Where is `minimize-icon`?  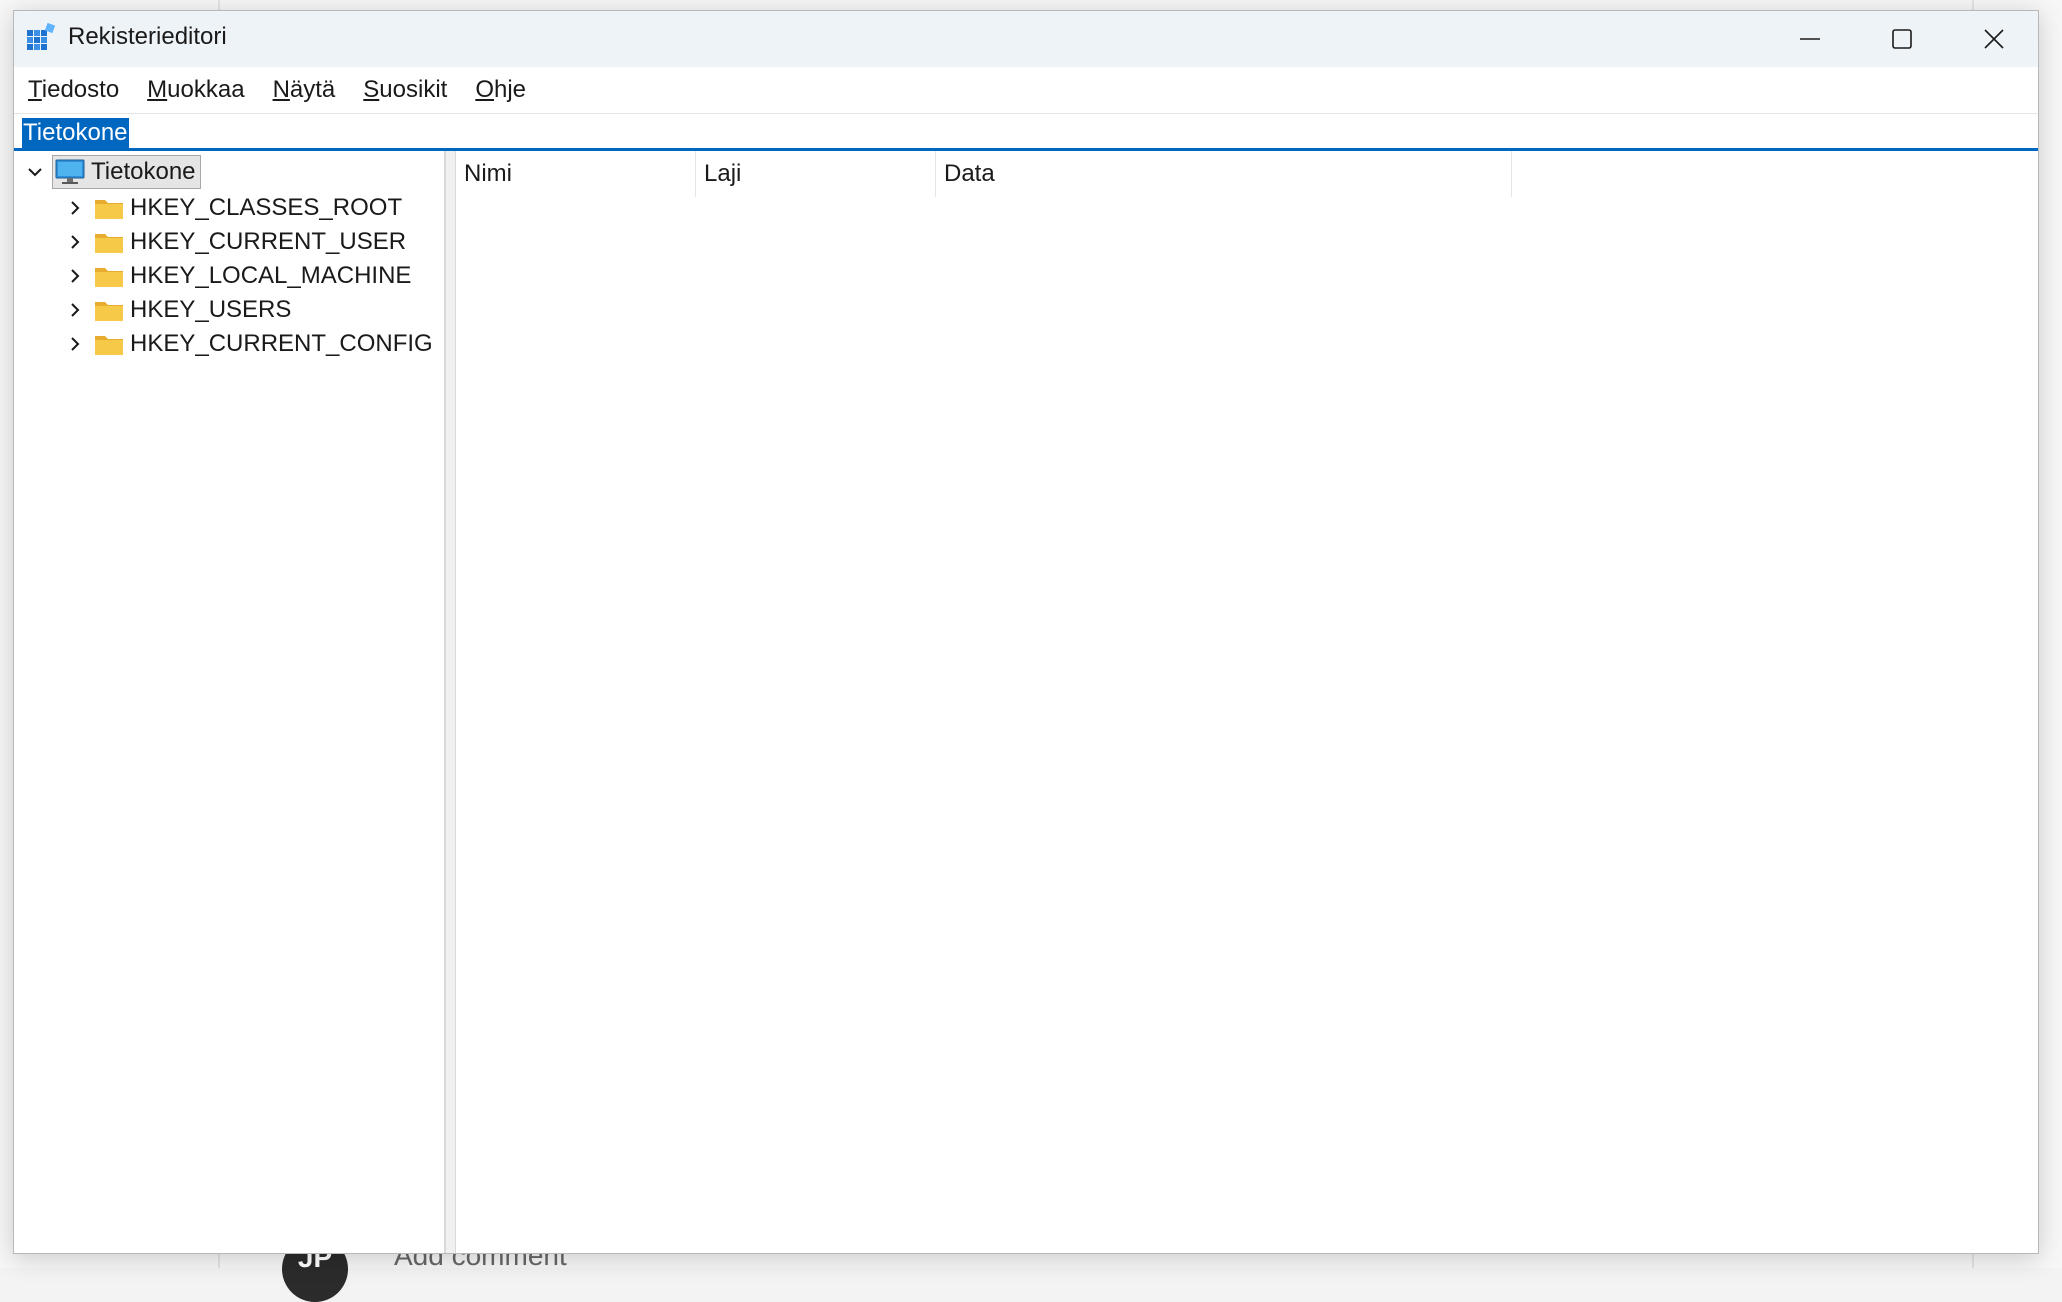
minimize-icon is located at coordinates (1810, 39).